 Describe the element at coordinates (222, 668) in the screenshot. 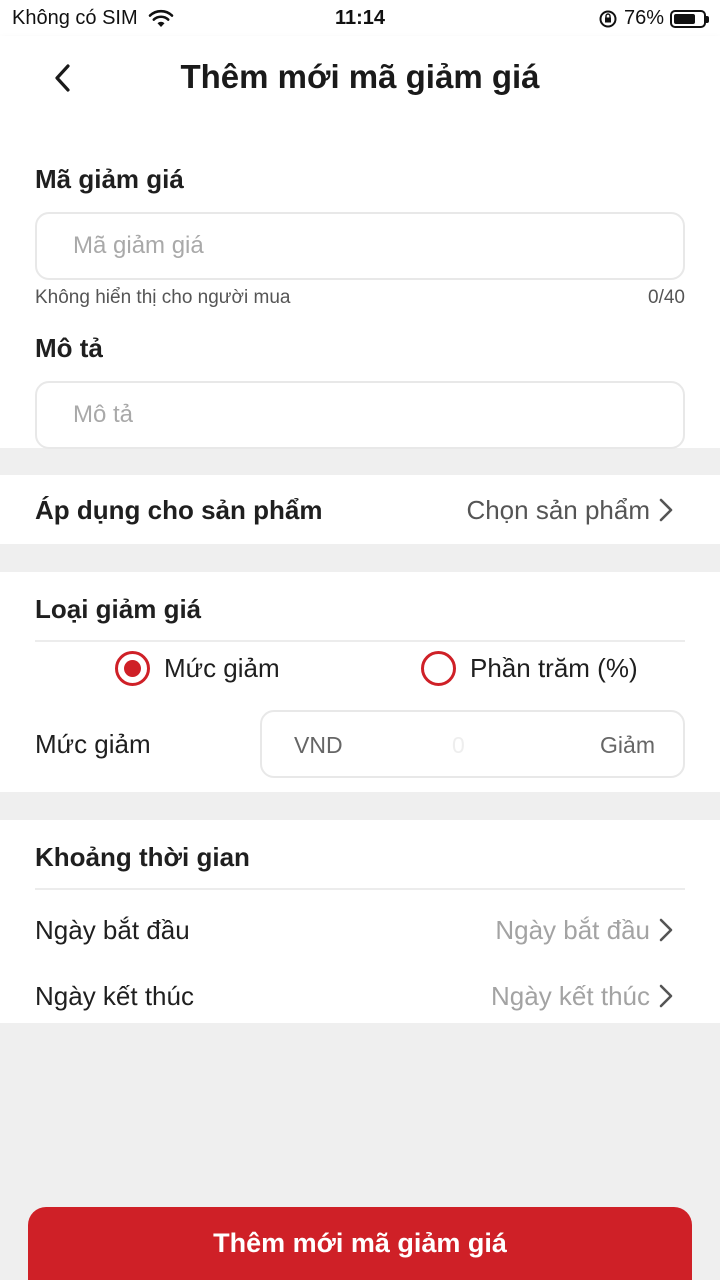

I see `radio-fixed-amount-label: Mức giảm` at that location.